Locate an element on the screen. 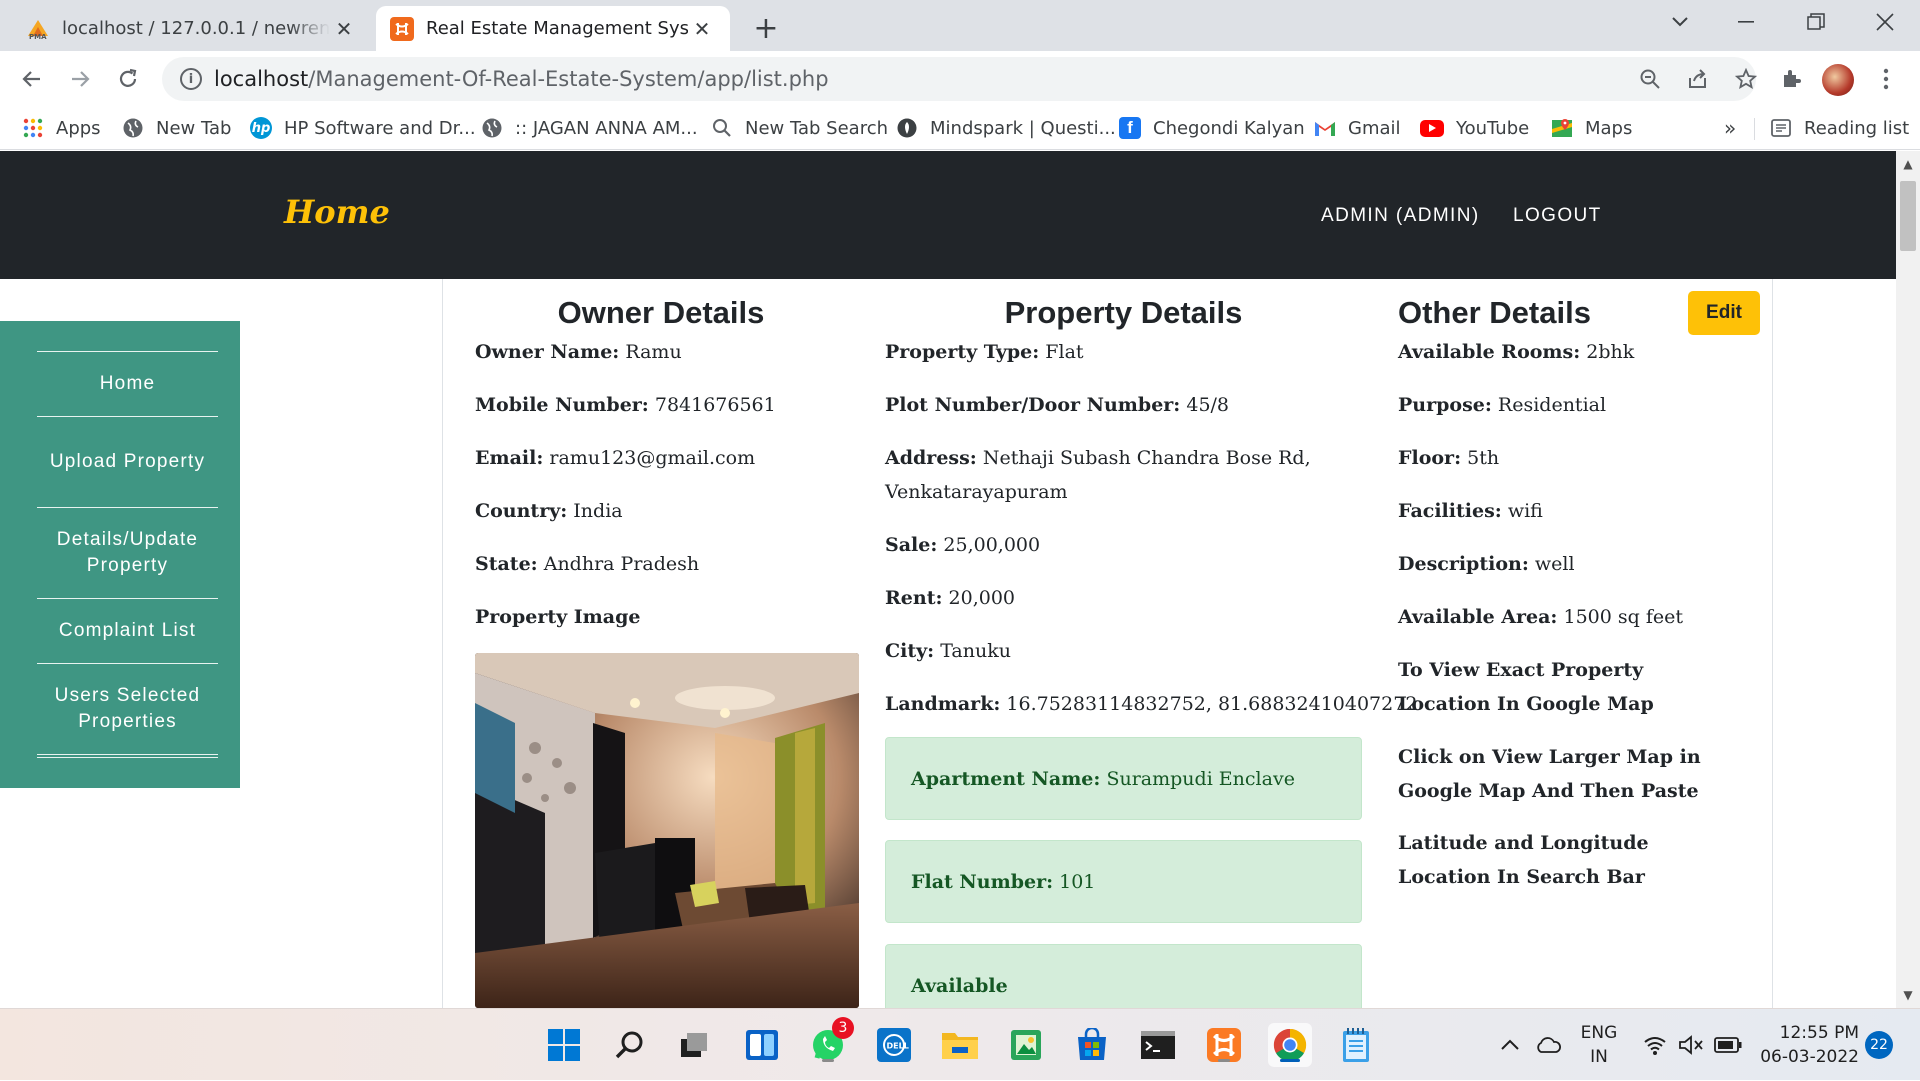 This screenshot has width=1920, height=1081. battery-icon is located at coordinates (1728, 1045).